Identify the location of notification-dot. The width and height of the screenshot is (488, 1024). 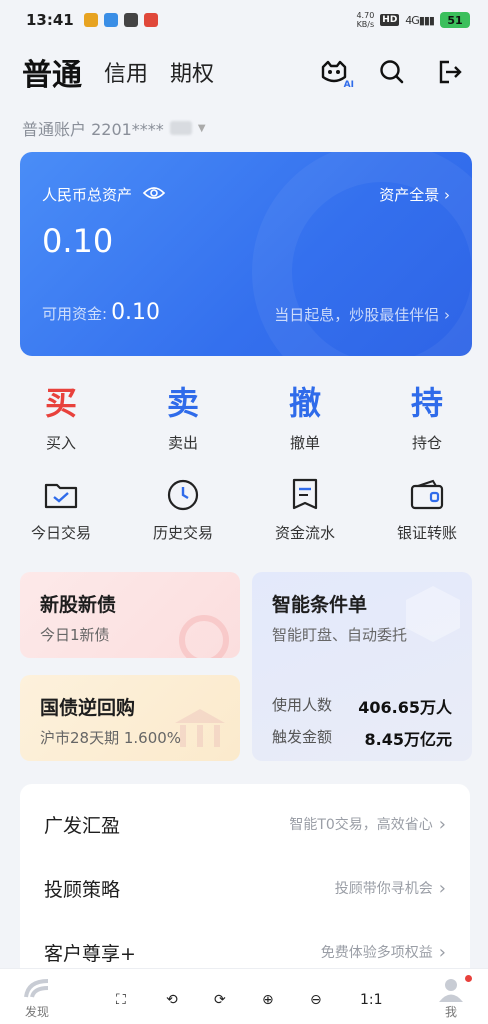
(468, 978).